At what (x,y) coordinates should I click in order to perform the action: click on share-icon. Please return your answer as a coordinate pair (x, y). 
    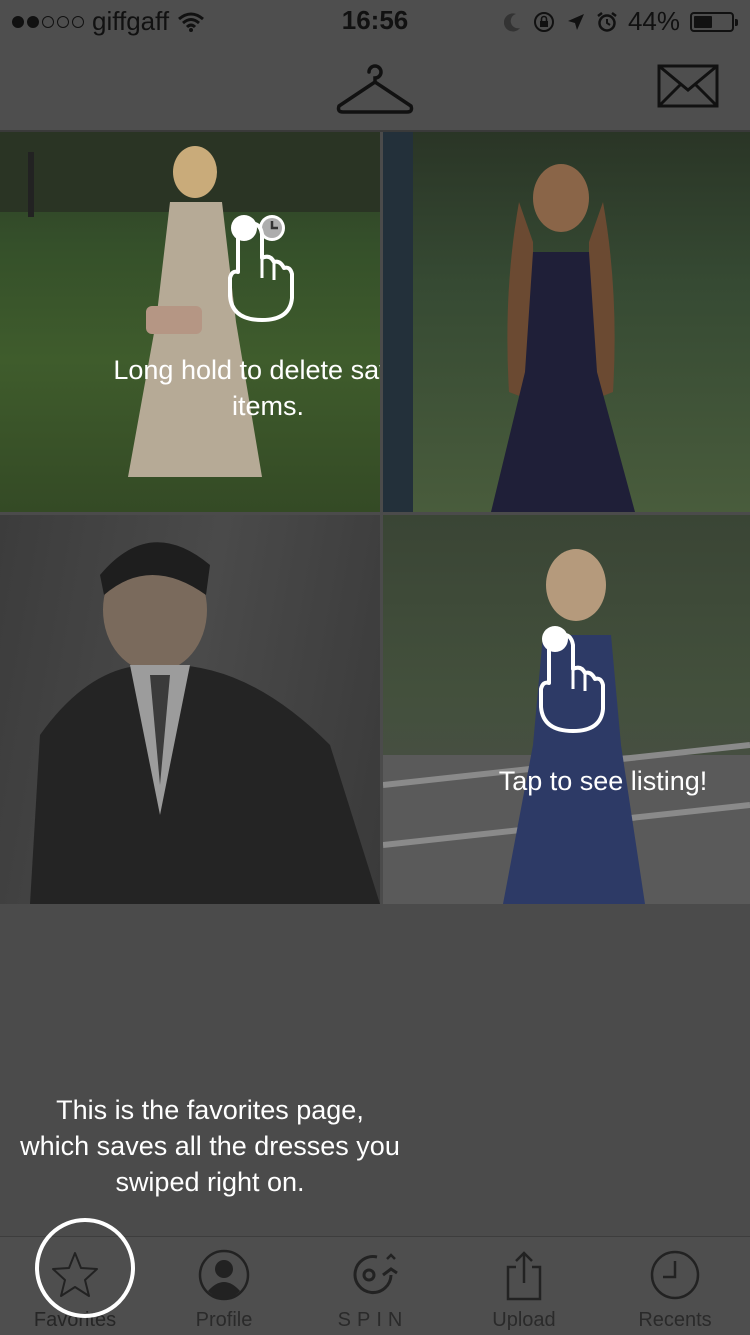
    Looking at the image, I should click on (524, 1276).